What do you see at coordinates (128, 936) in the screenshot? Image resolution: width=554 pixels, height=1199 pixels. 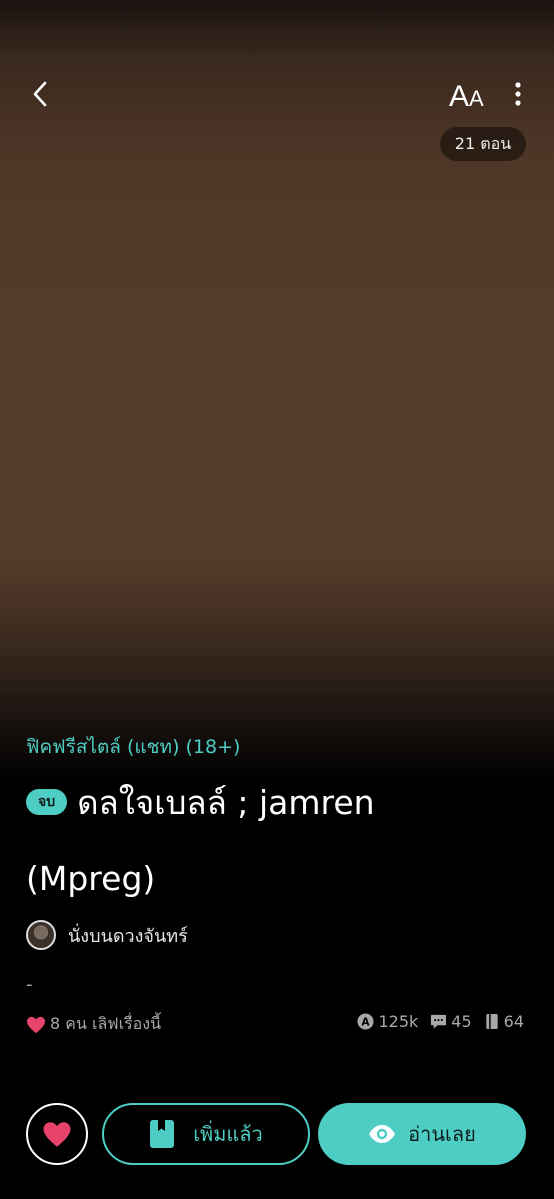 I see `author-name: นั่งบนดวงจันทร์` at bounding box center [128, 936].